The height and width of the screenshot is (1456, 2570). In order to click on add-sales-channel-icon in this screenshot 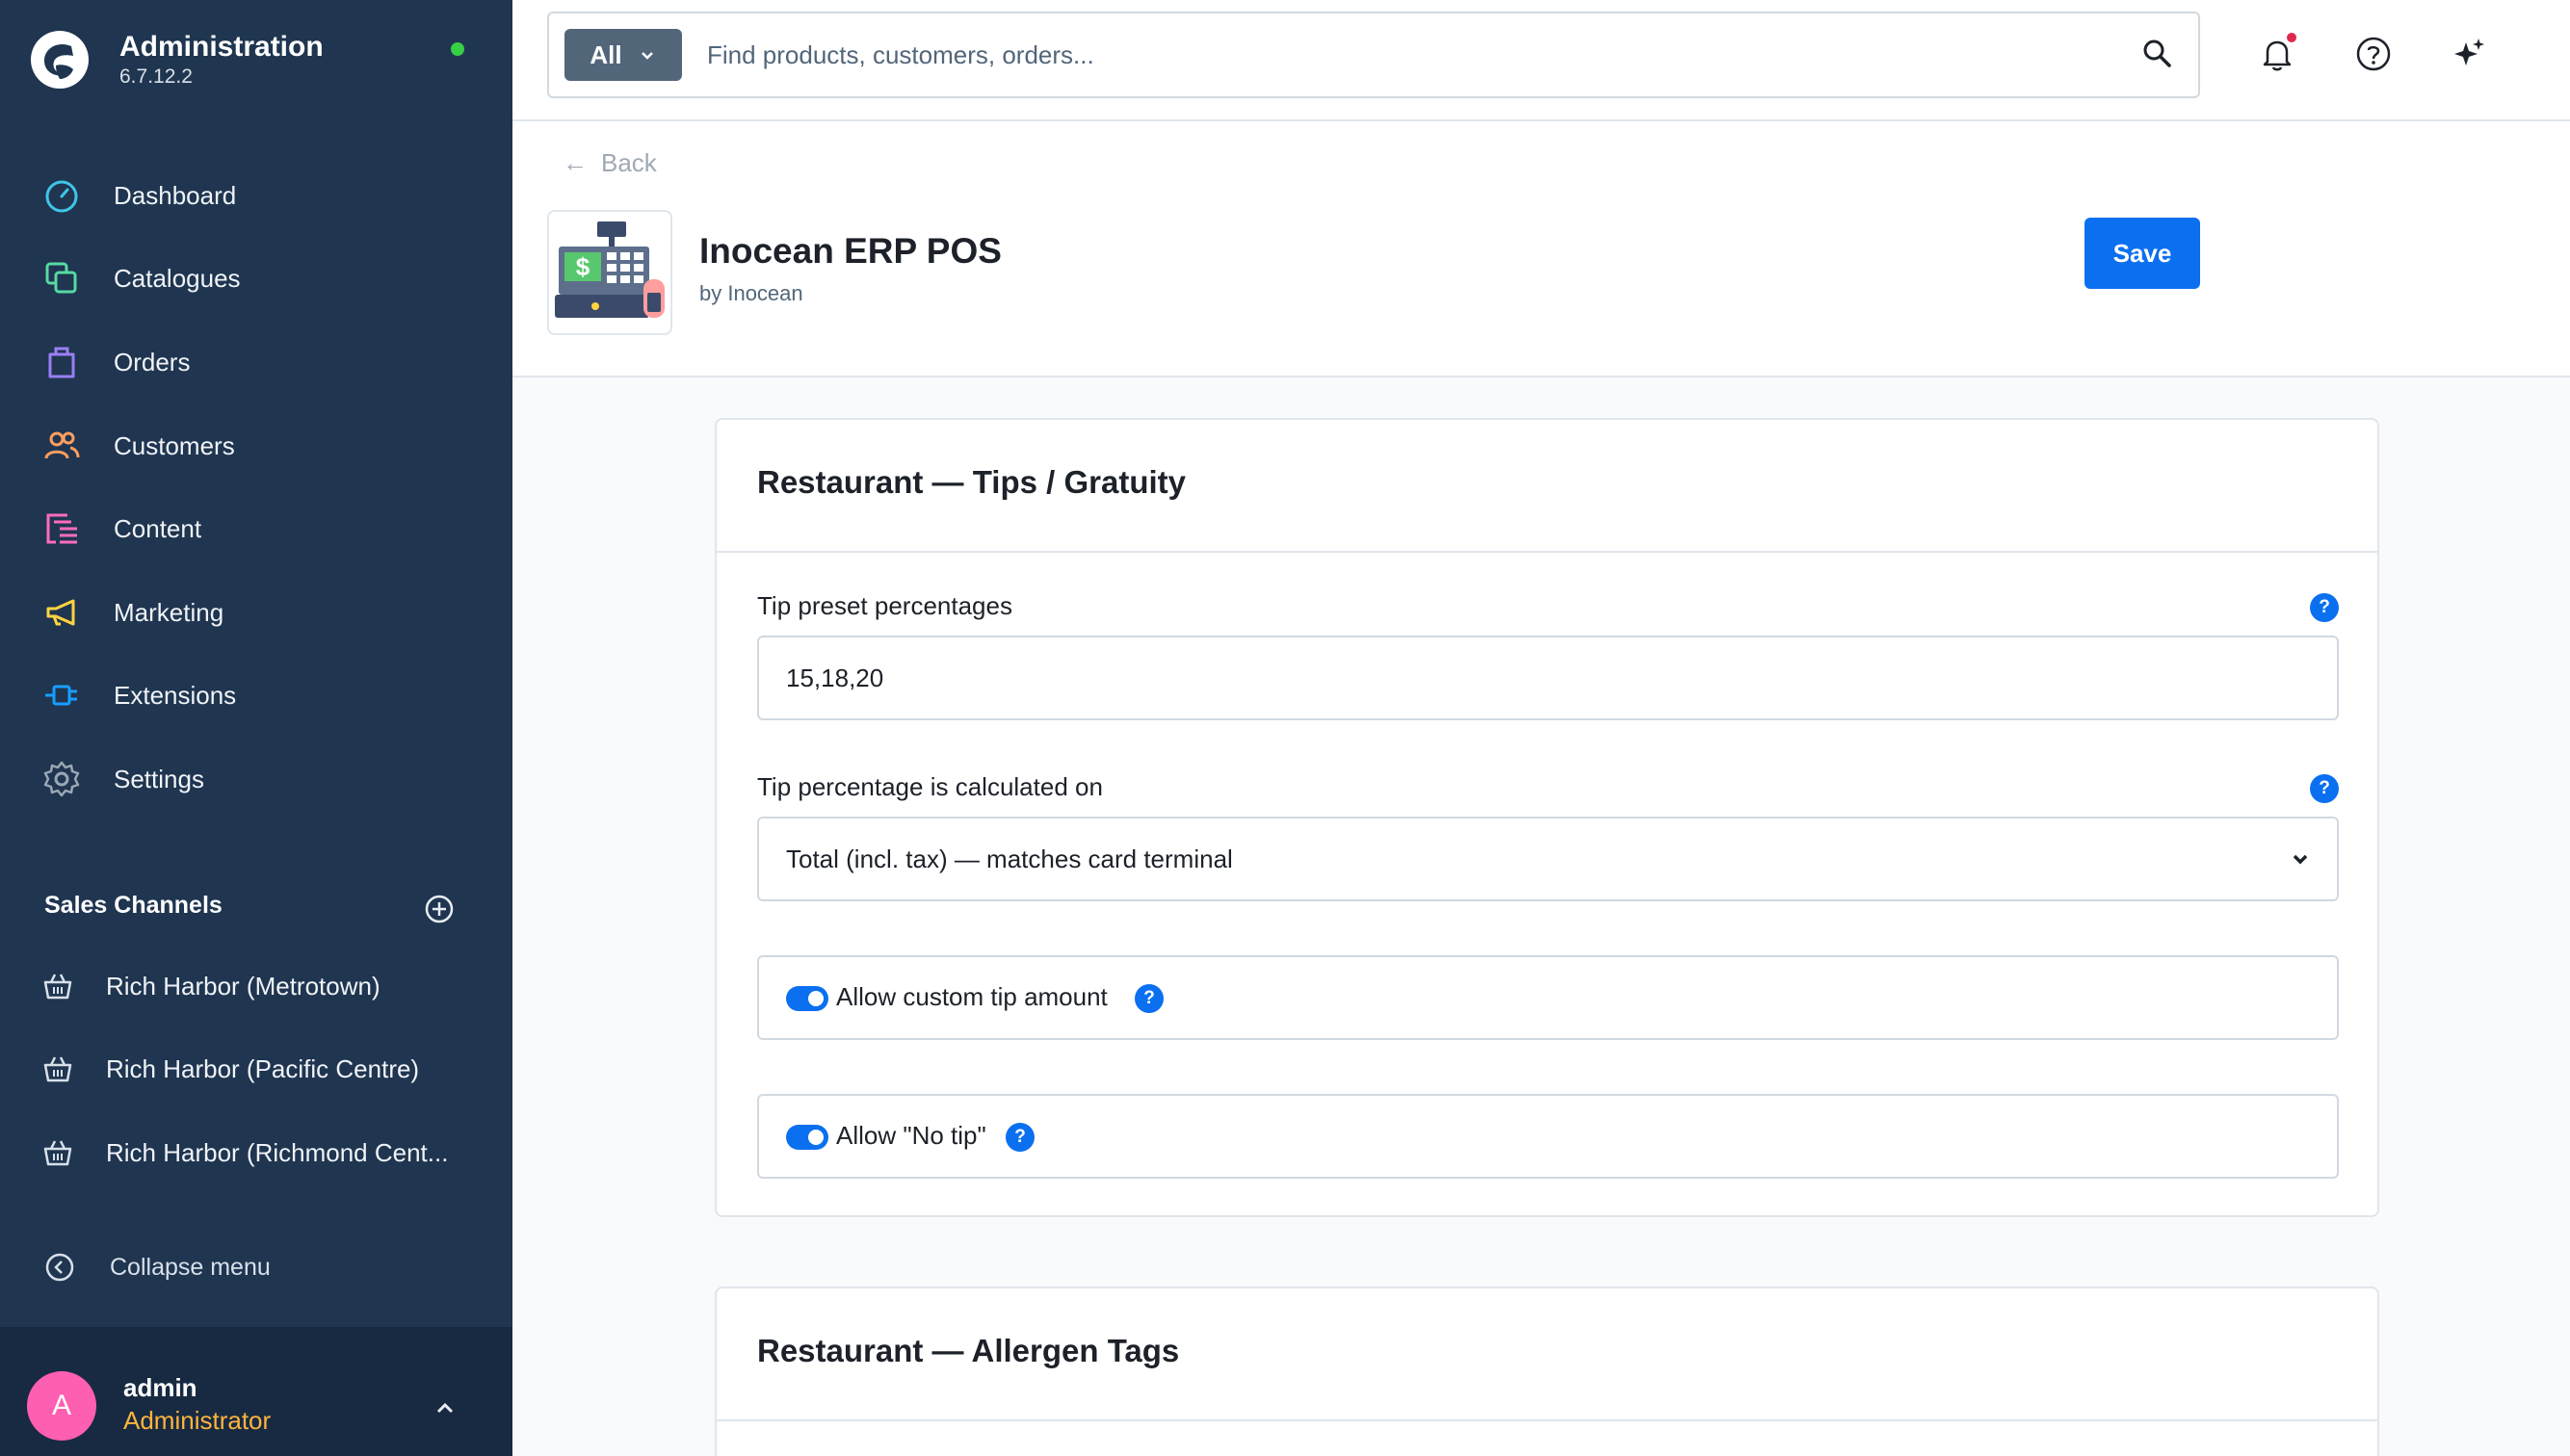, I will do `click(439, 909)`.